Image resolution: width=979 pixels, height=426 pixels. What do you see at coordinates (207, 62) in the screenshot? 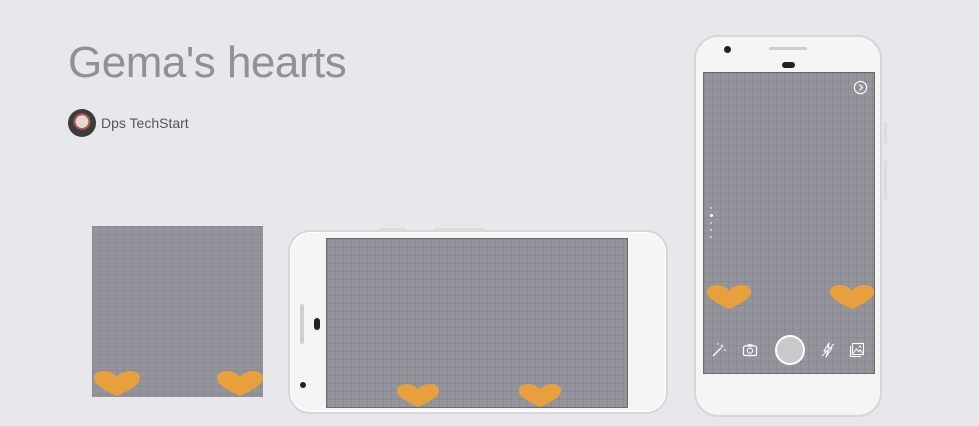
I see `page-title: Gema's hearts` at bounding box center [207, 62].